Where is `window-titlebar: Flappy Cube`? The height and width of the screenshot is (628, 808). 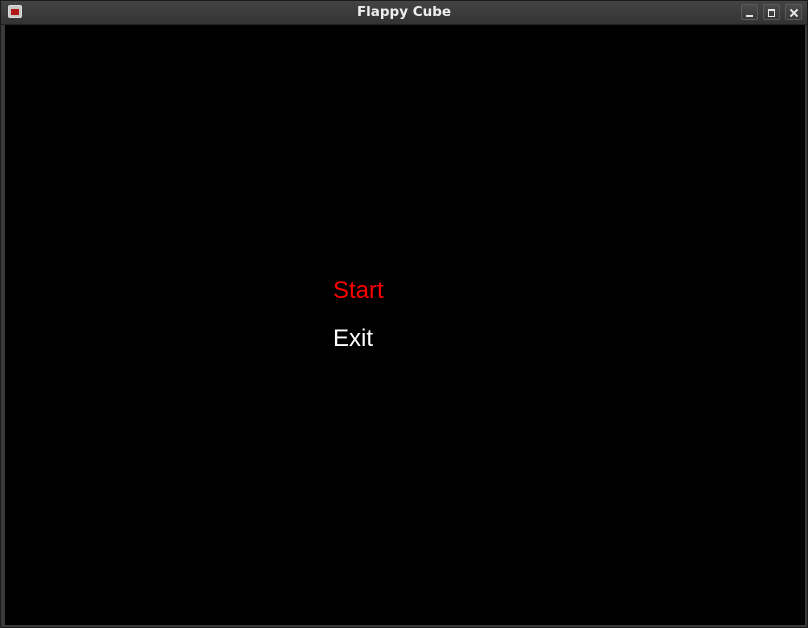
window-titlebar: Flappy Cube is located at coordinates (404, 13).